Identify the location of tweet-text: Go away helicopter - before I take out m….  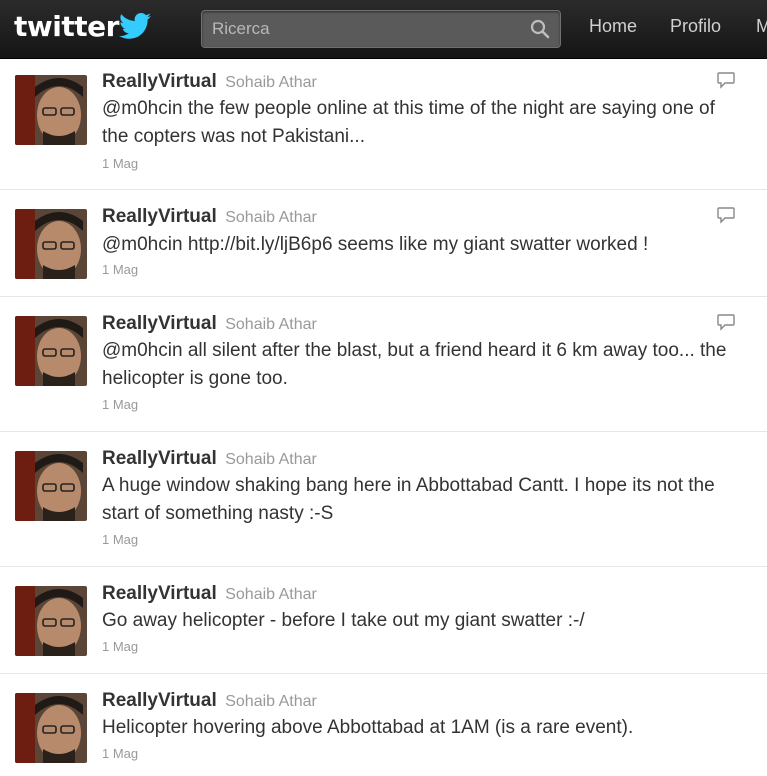
(343, 620).